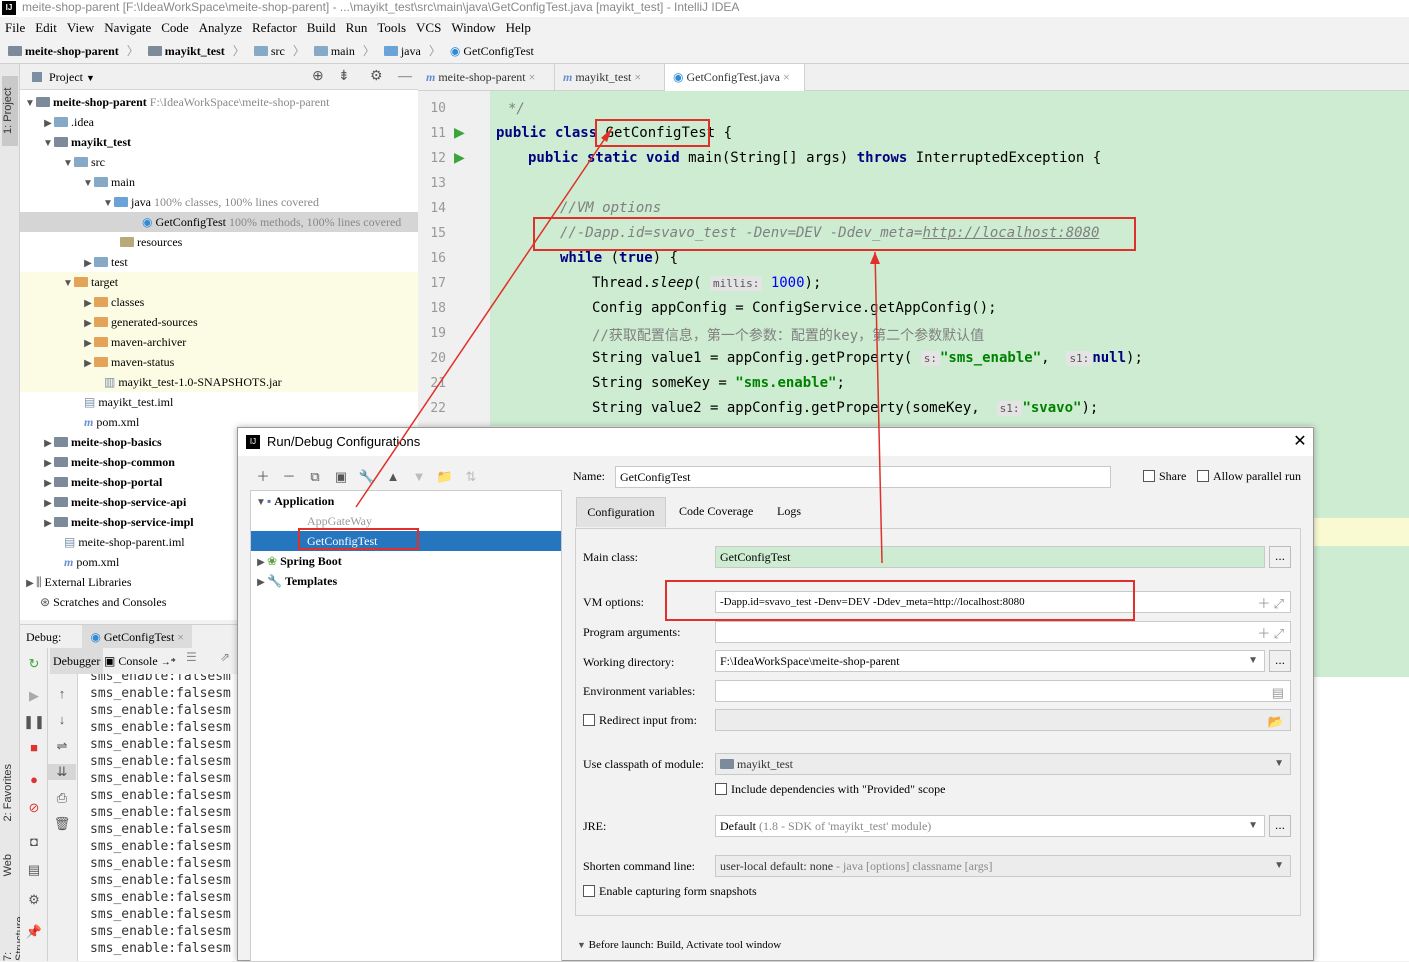  What do you see at coordinates (878, 407) in the screenshot?
I see `arrow-to-vm-comment` at bounding box center [878, 407].